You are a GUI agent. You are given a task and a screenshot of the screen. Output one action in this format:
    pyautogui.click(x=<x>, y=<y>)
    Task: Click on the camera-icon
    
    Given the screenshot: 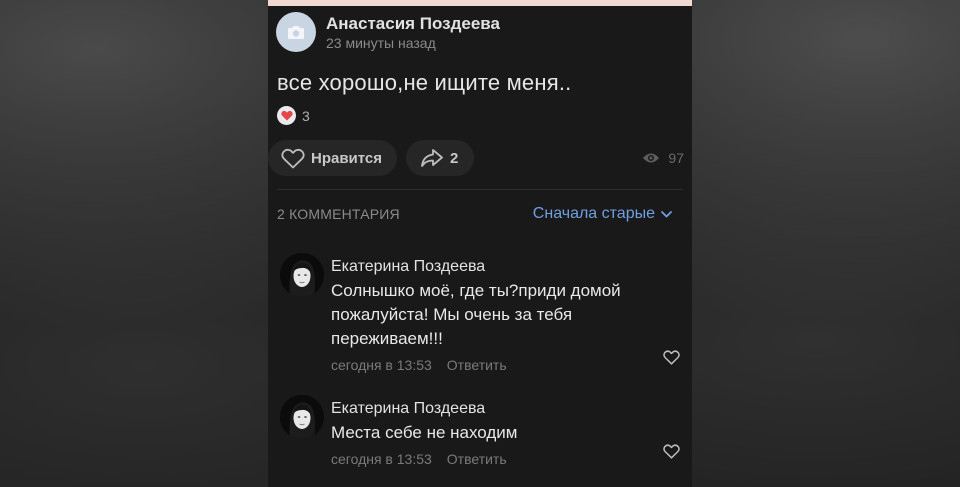 What is the action you would take?
    pyautogui.click(x=296, y=32)
    